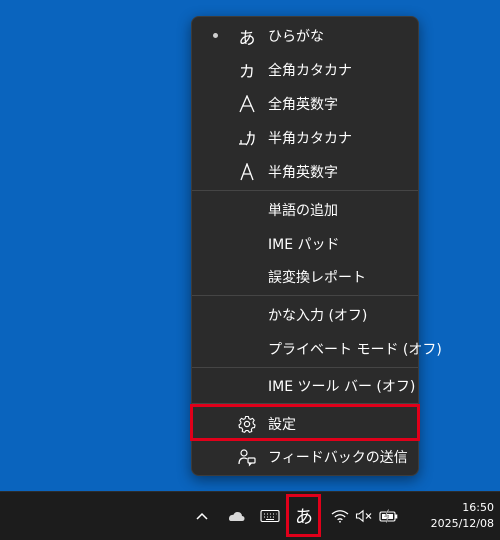 This screenshot has height=540, width=500. I want to click on clock-time: 16:50, so click(478, 507).